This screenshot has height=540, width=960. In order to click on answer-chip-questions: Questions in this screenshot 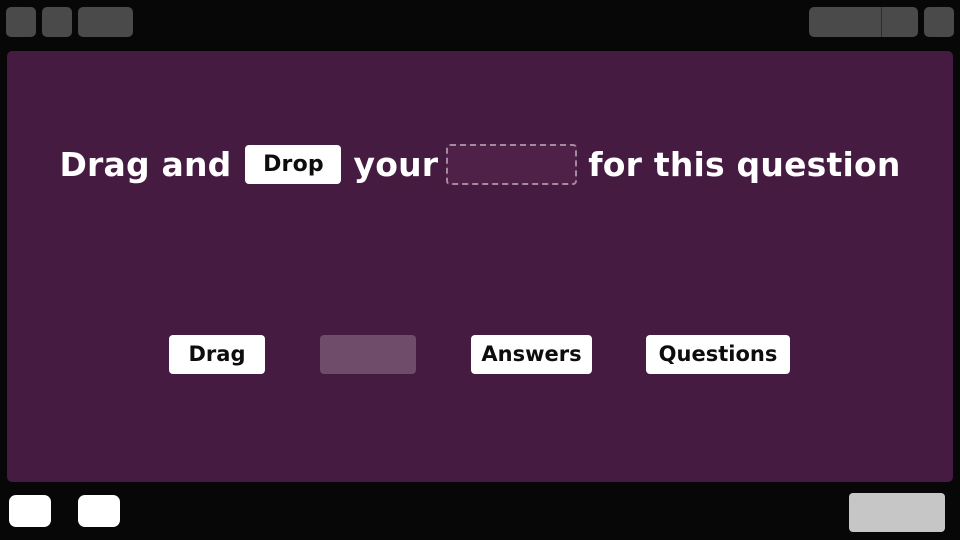, I will do `click(718, 354)`.